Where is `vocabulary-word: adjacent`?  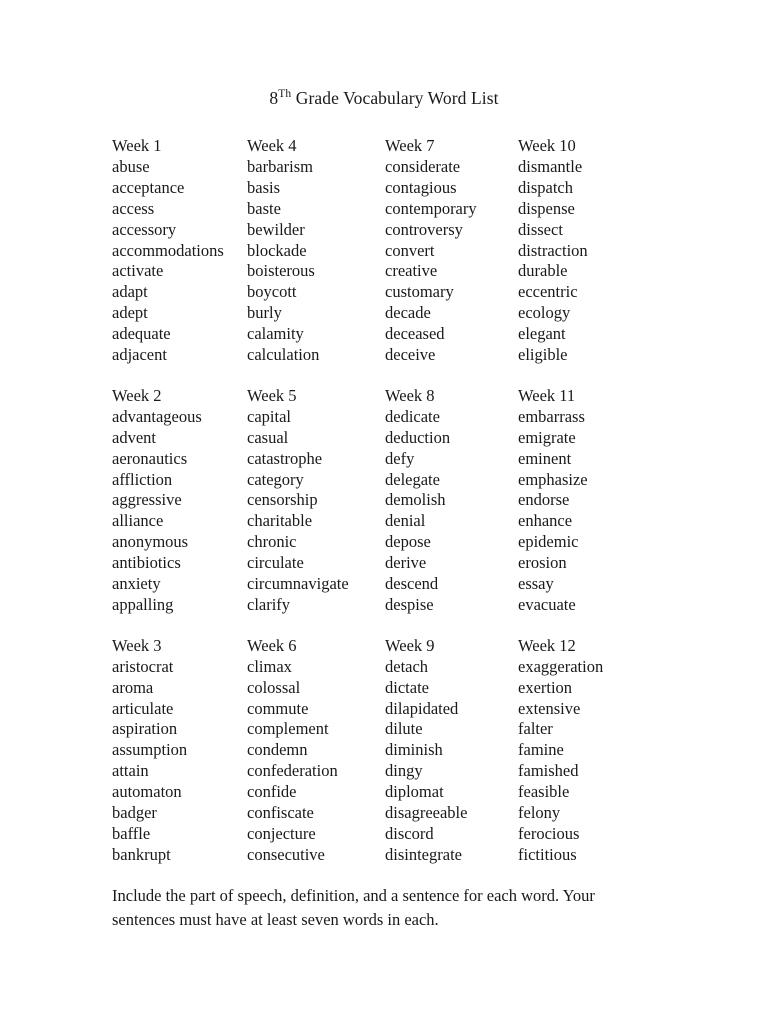
vocabulary-word: adjacent is located at coordinates (139, 355).